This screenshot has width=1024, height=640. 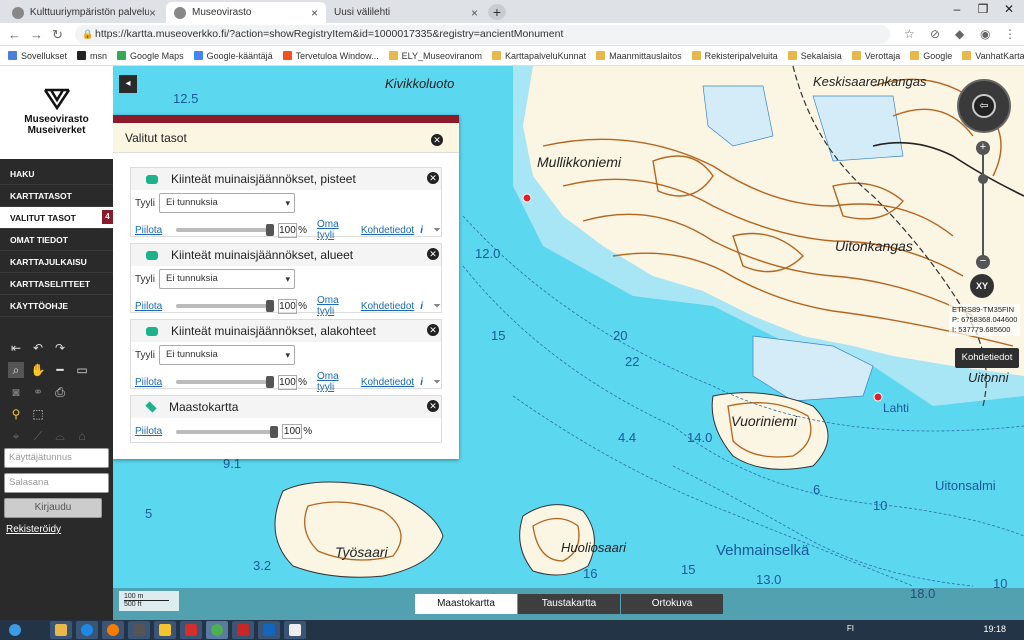 I want to click on username-field: Käyttäjätunnus, so click(x=56, y=458).